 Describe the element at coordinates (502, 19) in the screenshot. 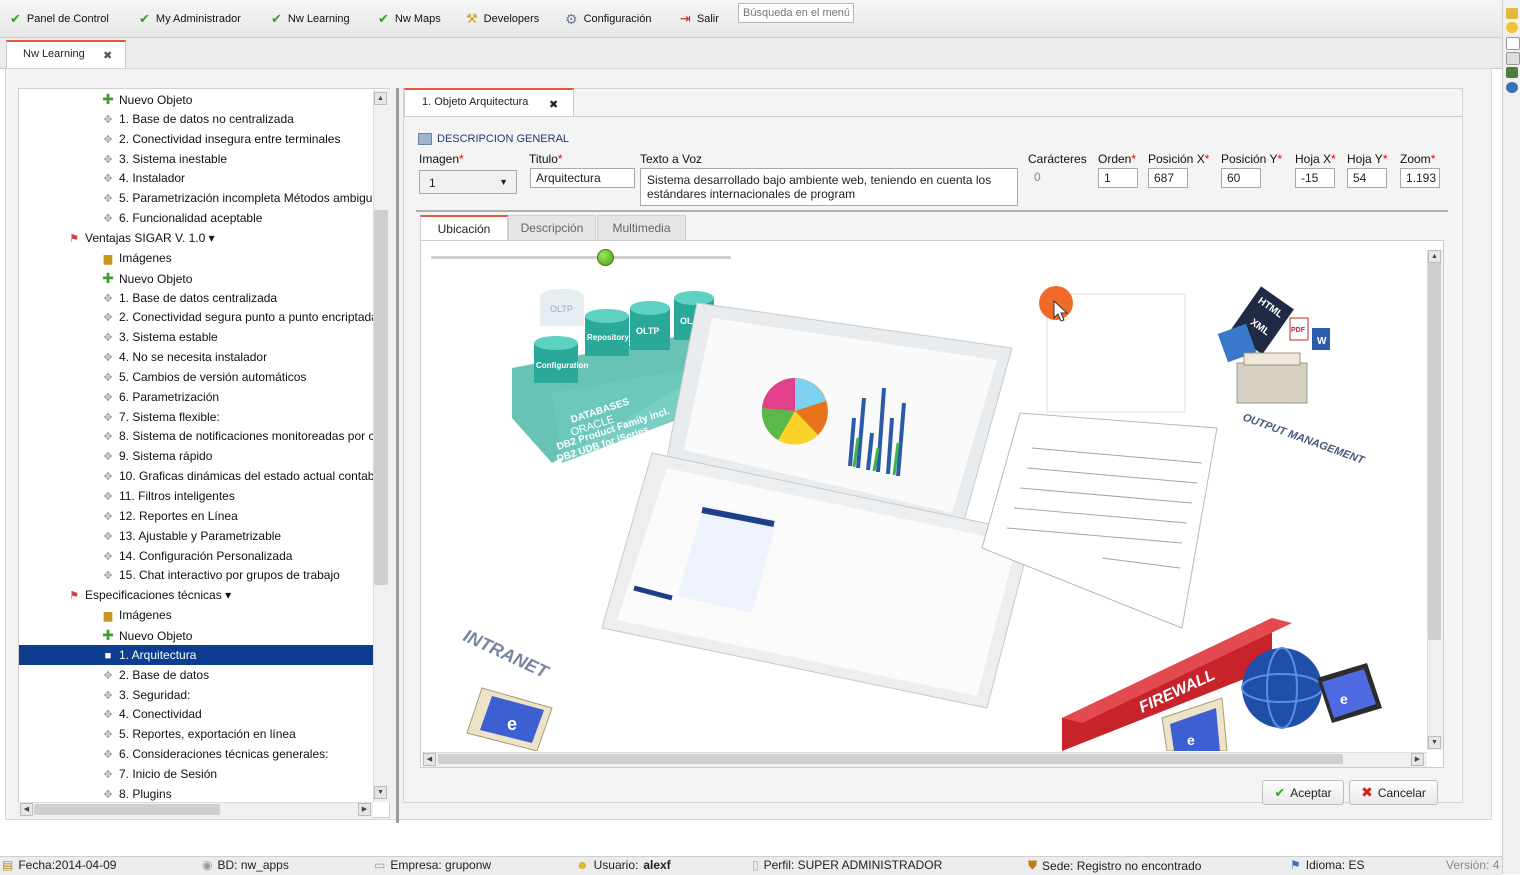

I see `menu-developers: ⚒ Developers` at that location.